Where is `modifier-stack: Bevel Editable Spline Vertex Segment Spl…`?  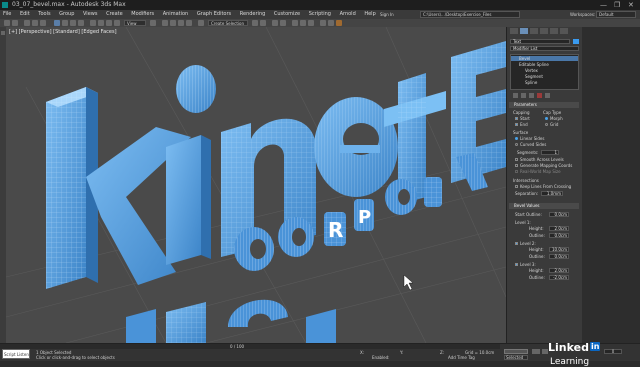
modifier-stack: Bevel Editable Spline Vertex Segment Spl… is located at coordinates (544, 72).